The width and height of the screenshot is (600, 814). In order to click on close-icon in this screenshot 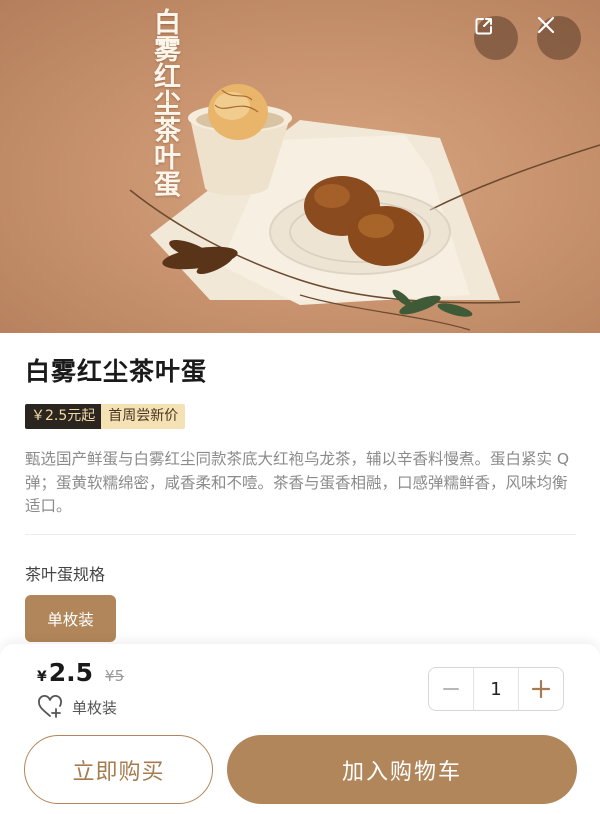, I will do `click(546, 25)`.